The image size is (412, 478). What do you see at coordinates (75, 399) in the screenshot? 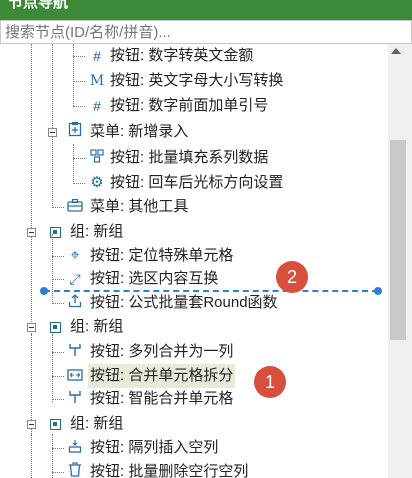
I see `merge-cells-icon` at bounding box center [75, 399].